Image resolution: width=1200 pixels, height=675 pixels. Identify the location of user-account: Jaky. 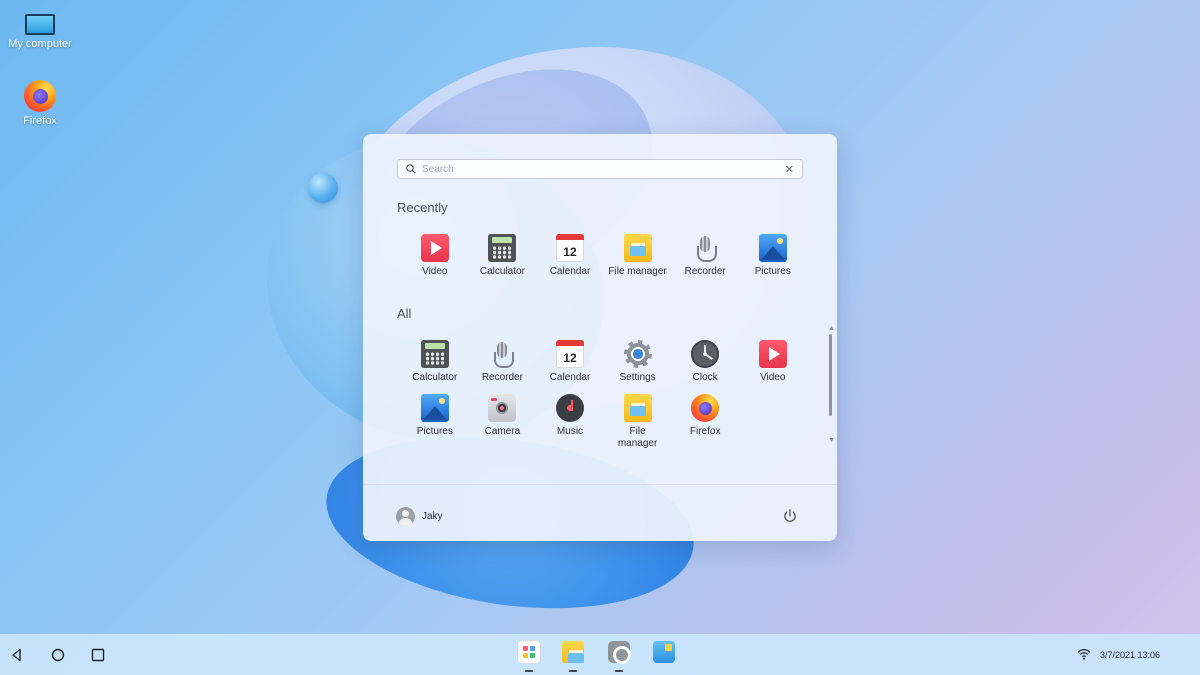
(419, 516).